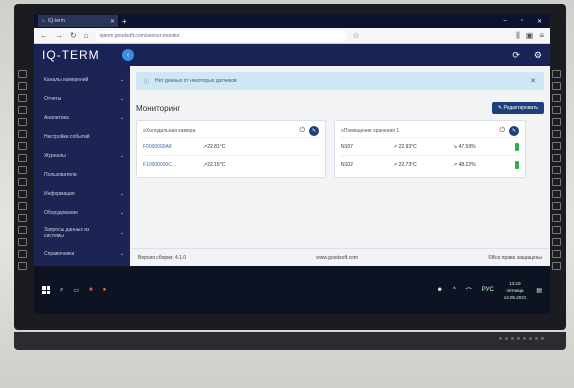  What do you see at coordinates (82, 253) in the screenshot?
I see `sidebar-item-directories: Справочники ⌄` at bounding box center [82, 253].